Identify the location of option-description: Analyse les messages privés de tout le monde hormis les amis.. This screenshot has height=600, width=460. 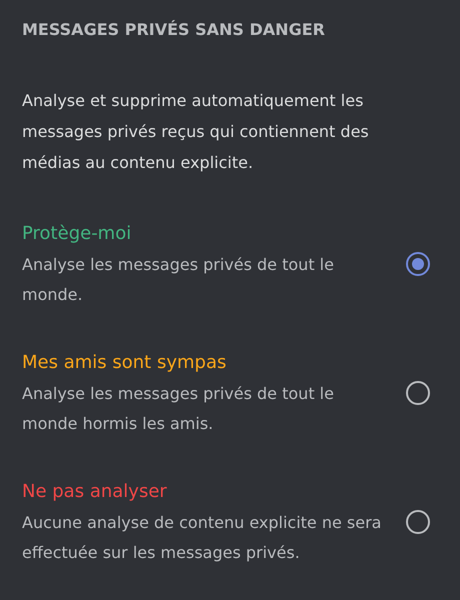
(178, 409).